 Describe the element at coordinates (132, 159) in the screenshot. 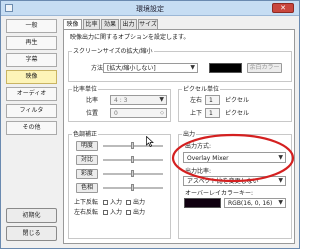

I see `contrast-slider-thumb` at that location.